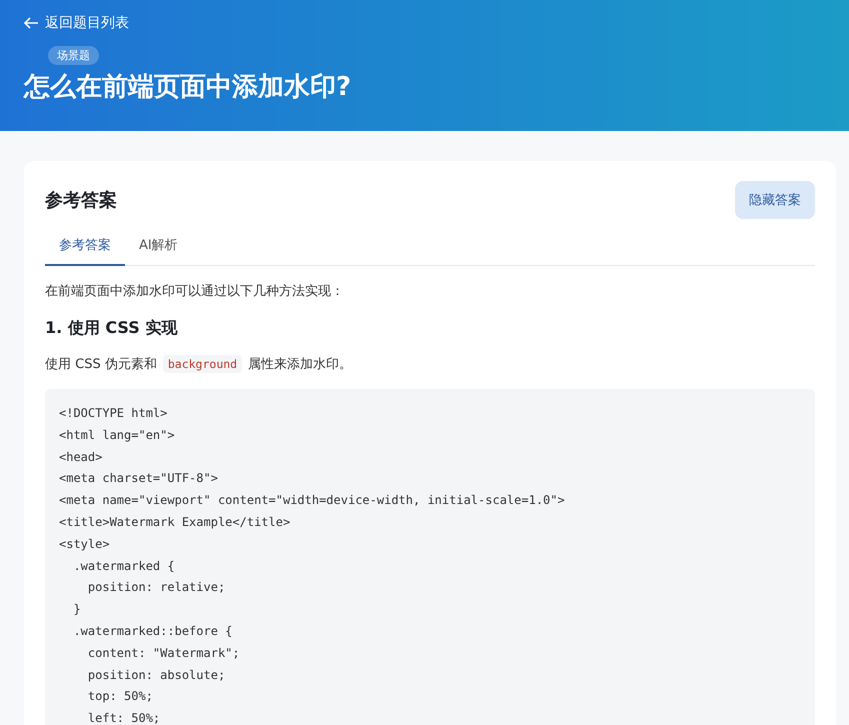 This screenshot has height=725, width=849. What do you see at coordinates (124, 566) in the screenshot?
I see `code-line: .watermarked {` at bounding box center [124, 566].